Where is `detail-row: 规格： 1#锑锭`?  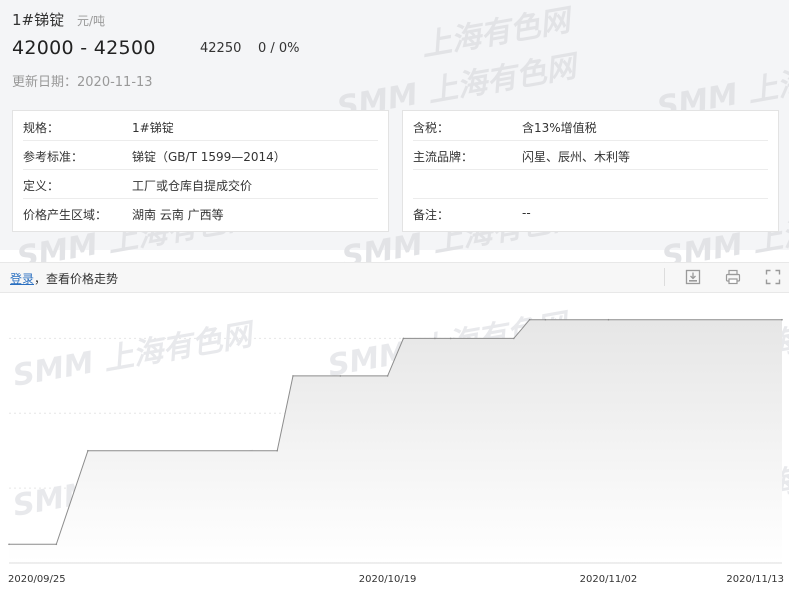 detail-row: 规格： 1#锑锭 is located at coordinates (200, 126).